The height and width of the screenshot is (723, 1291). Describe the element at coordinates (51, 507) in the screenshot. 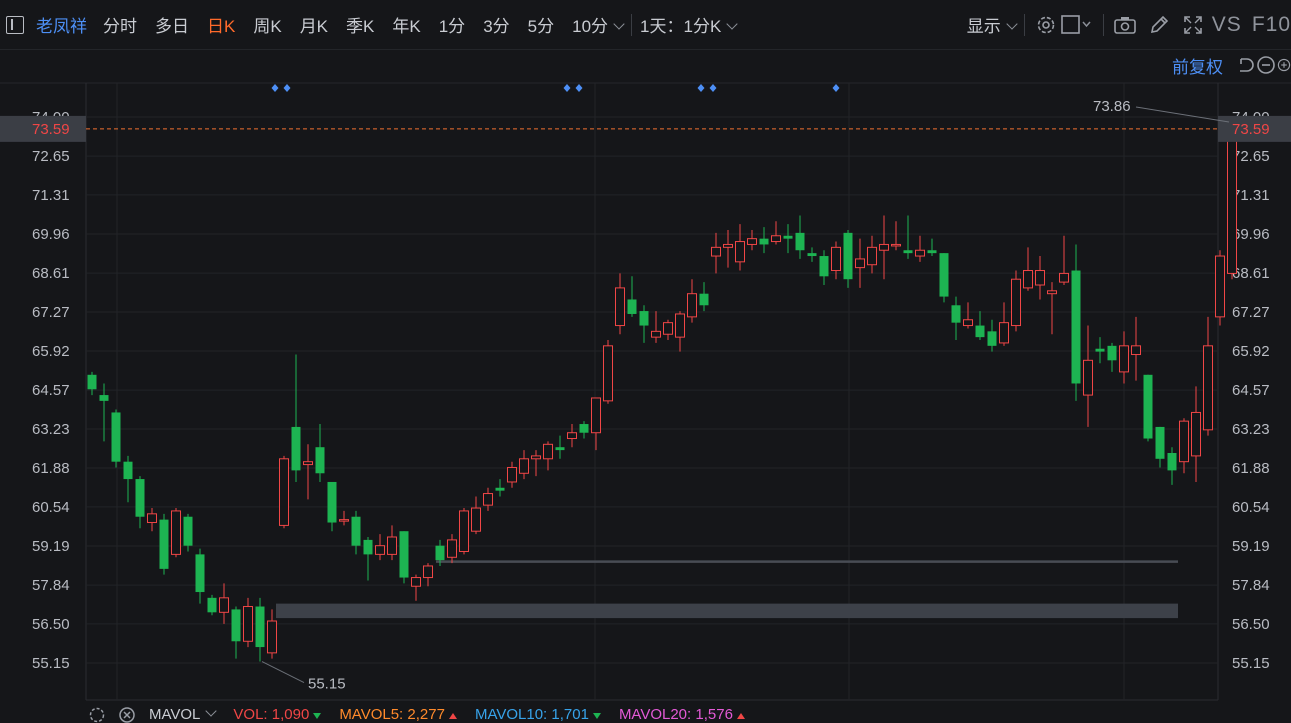

I see `y-axis-tick-left: 60.54` at that location.